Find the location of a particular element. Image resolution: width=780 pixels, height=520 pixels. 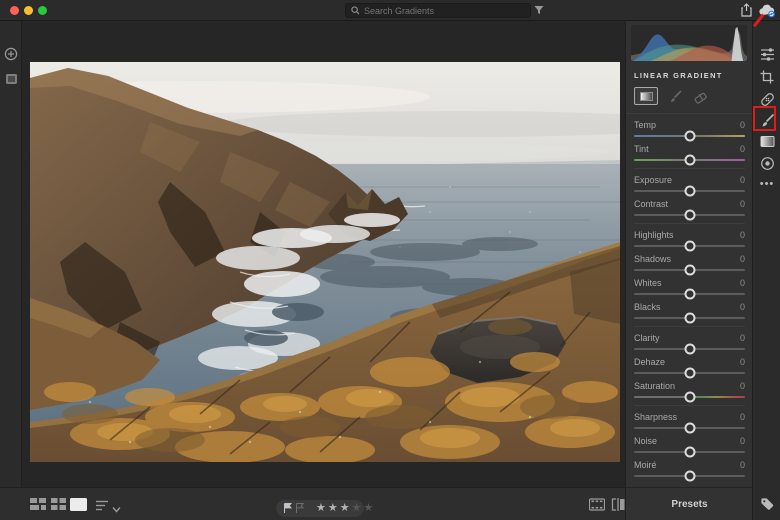

slider-group: Sharpness 0 Noise 0 Moiré 0 is located at coordinates (689, 443).